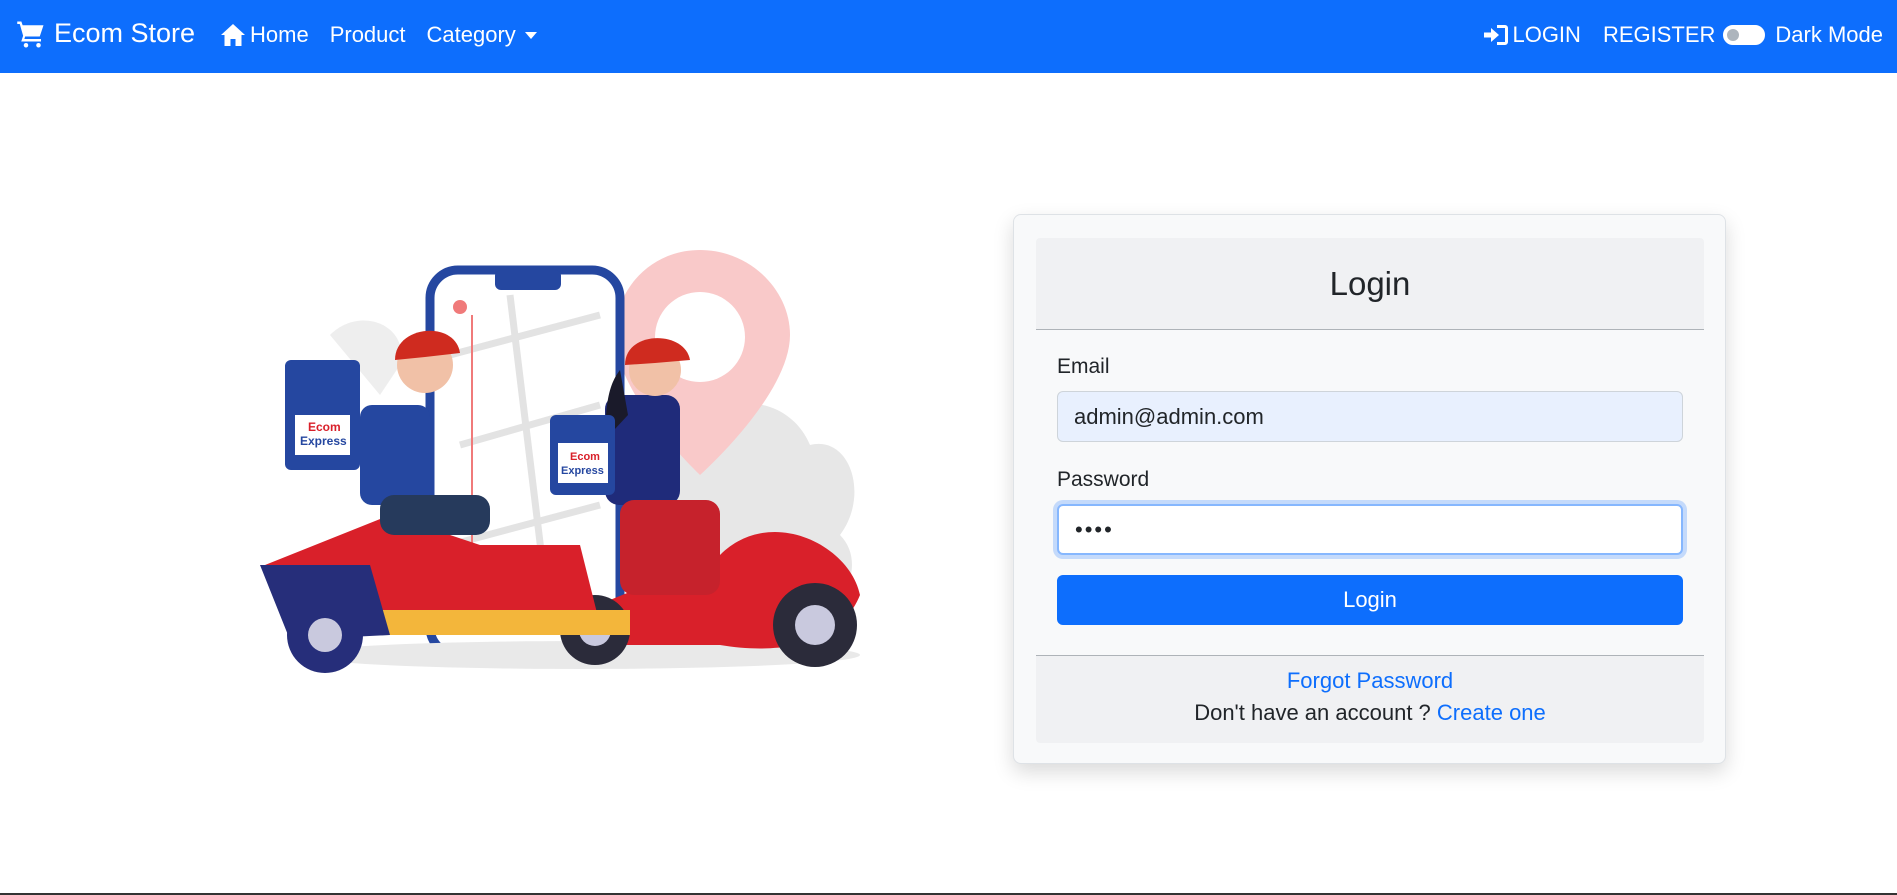  What do you see at coordinates (471, 34) in the screenshot?
I see `nav-category-label: Category` at bounding box center [471, 34].